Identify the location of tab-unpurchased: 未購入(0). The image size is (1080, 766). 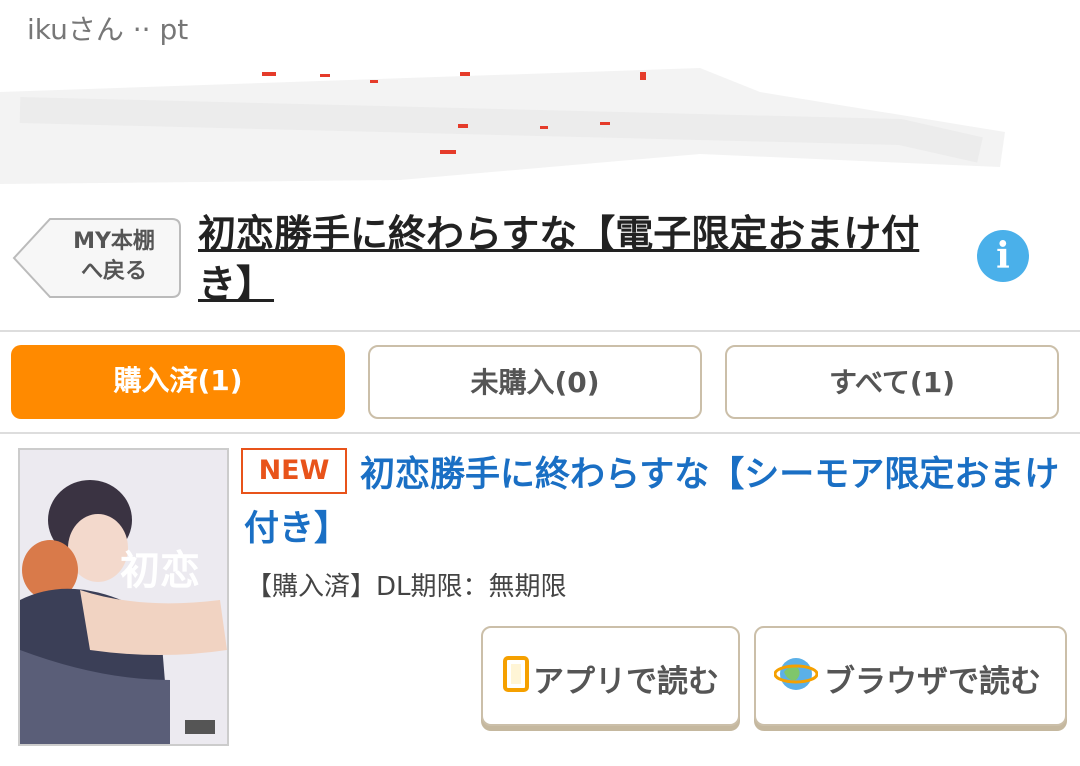
(535, 382).